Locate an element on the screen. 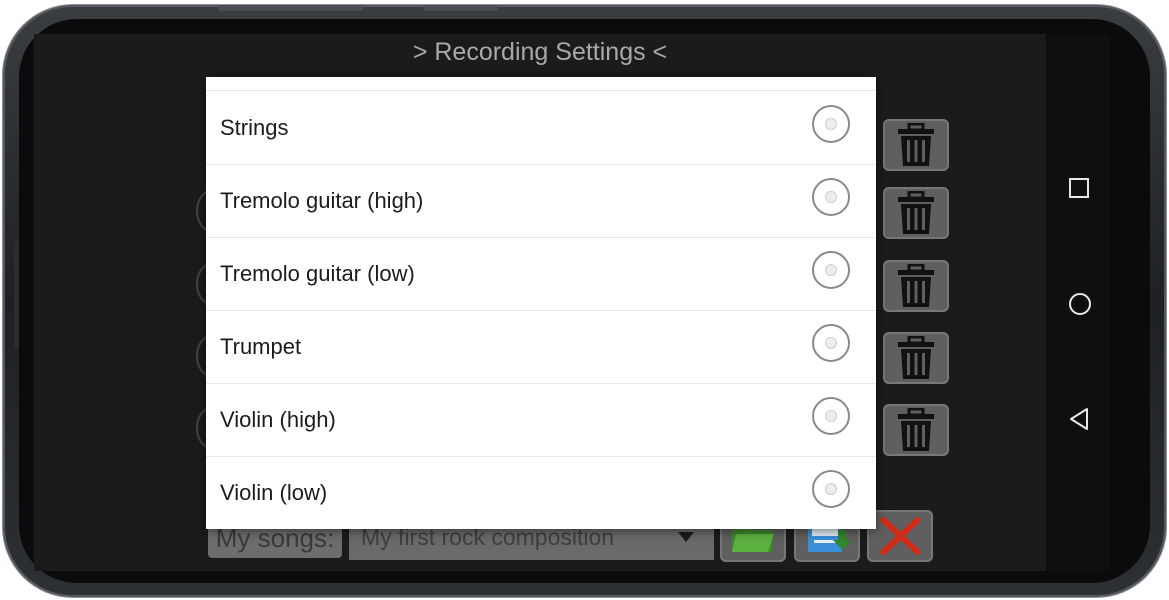 The width and height of the screenshot is (1169, 600). close-x-icon is located at coordinates (900, 536).